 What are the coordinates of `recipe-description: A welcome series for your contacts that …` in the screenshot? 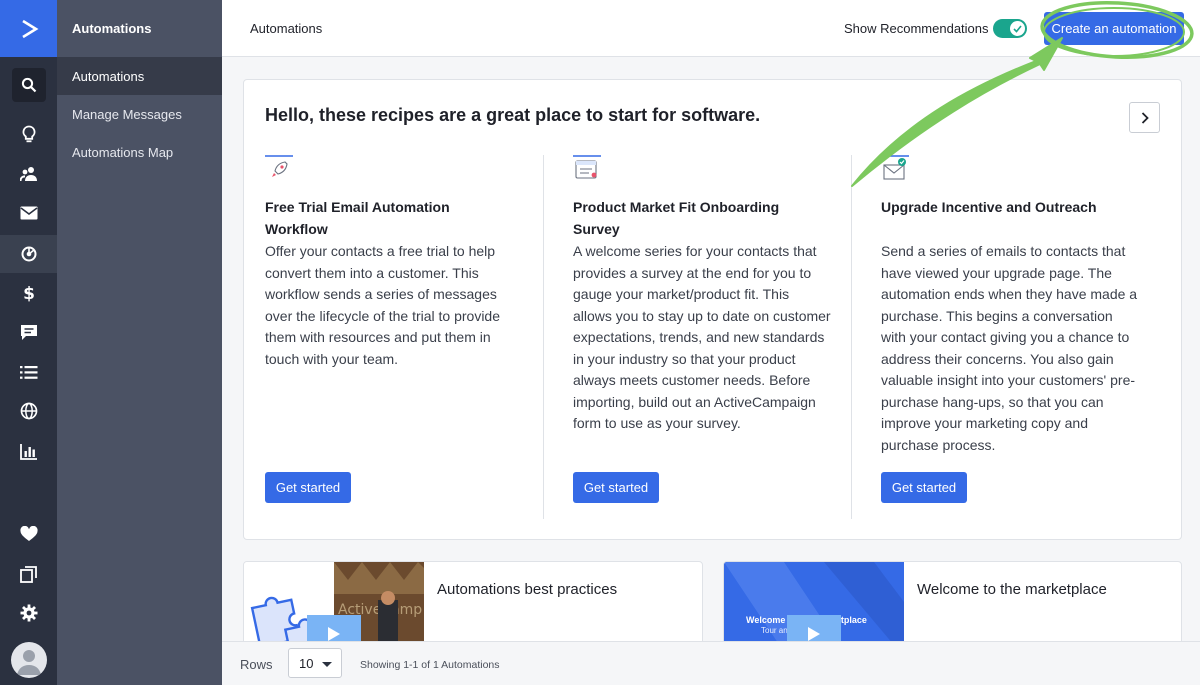 It's located at (702, 337).